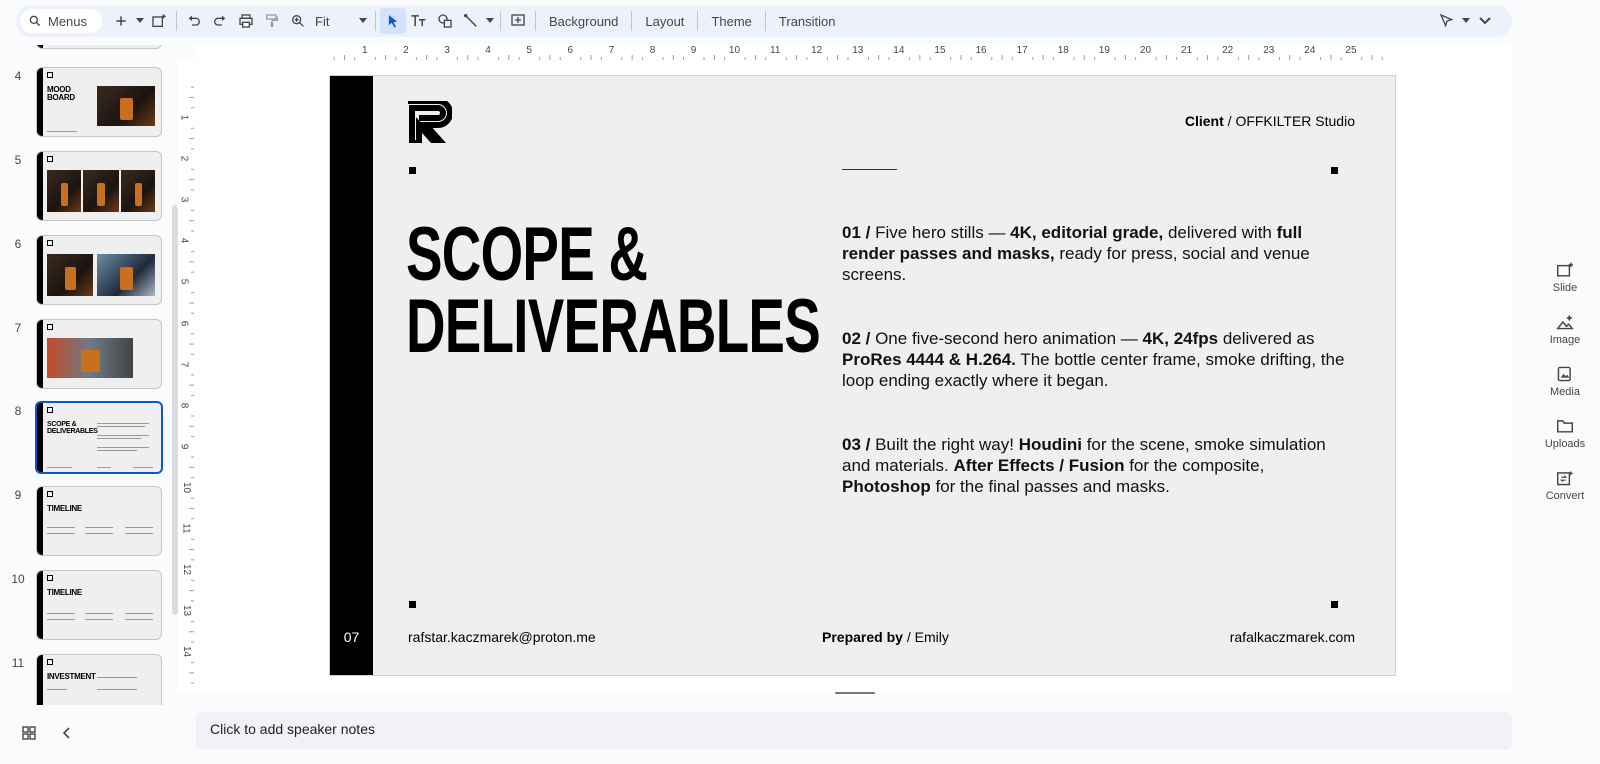 This screenshot has height=764, width=1600. I want to click on slide-thumbnail: MOOD BOARD, so click(99, 102).